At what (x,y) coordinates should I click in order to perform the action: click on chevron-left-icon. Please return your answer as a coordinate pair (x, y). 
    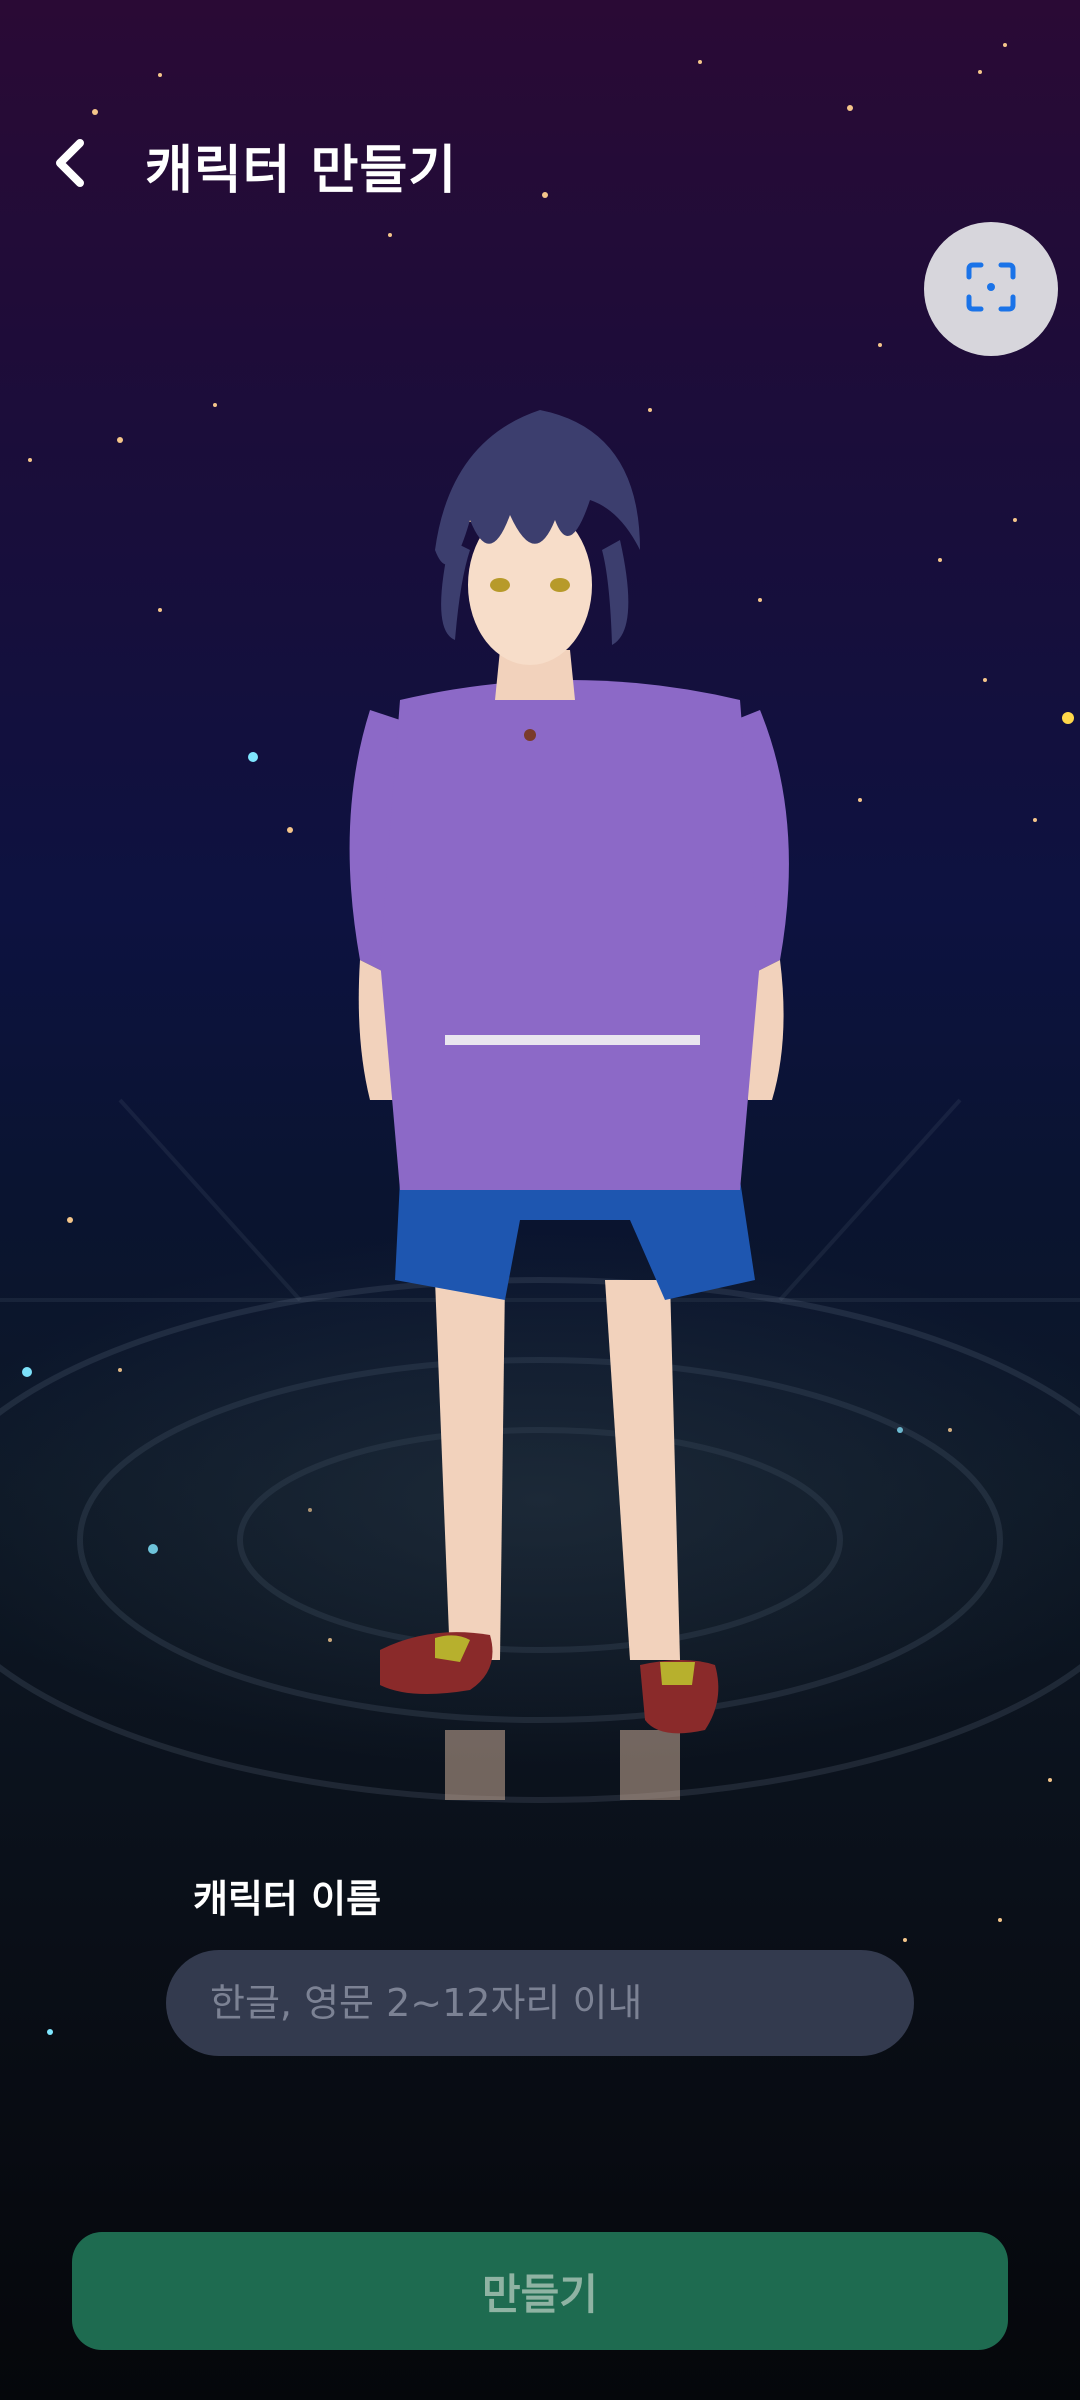
    Looking at the image, I should click on (70, 165).